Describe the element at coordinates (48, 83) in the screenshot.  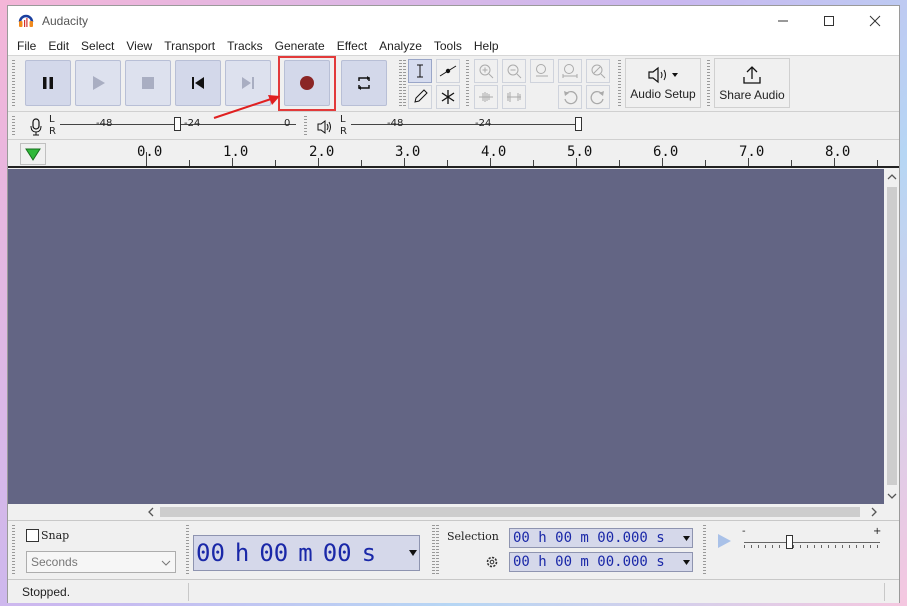
I see `pause-button` at that location.